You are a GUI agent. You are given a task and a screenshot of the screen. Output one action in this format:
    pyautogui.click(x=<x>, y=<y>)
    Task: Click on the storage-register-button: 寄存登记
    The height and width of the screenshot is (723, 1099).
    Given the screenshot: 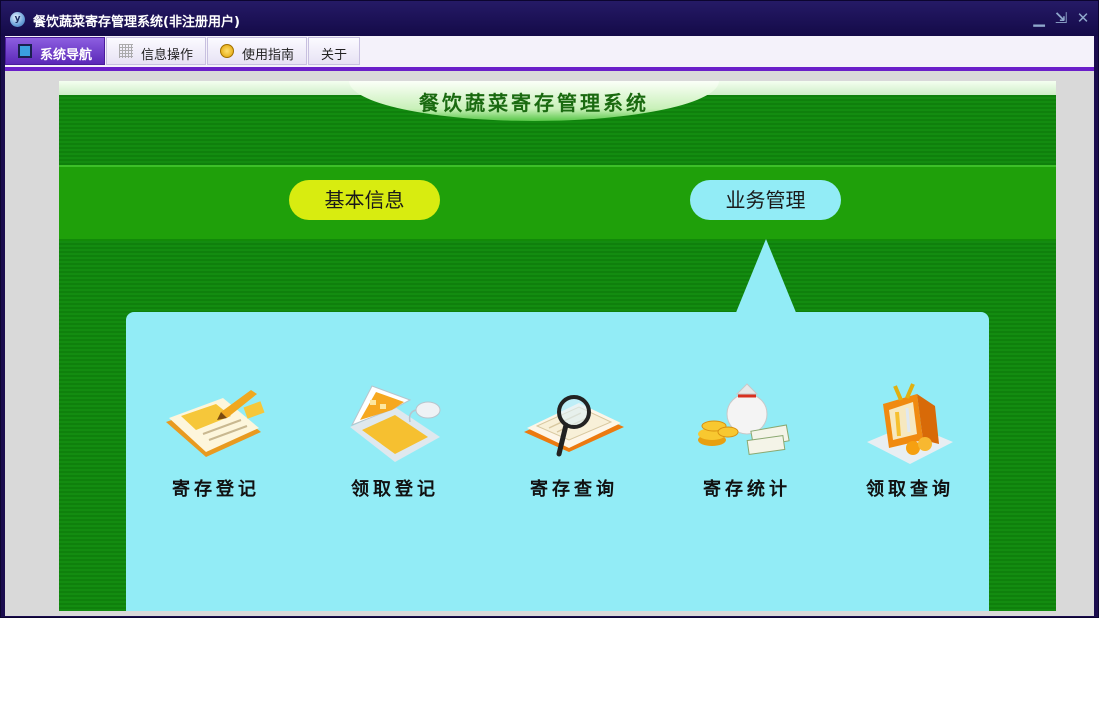 What is the action you would take?
    pyautogui.click(x=216, y=442)
    